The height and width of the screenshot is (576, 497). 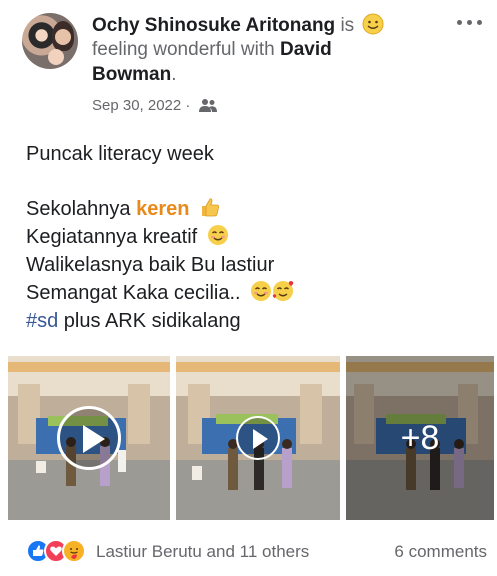 I want to click on post-title-line-1: Ochy Shinosuke Aritonang is, so click(x=238, y=25).